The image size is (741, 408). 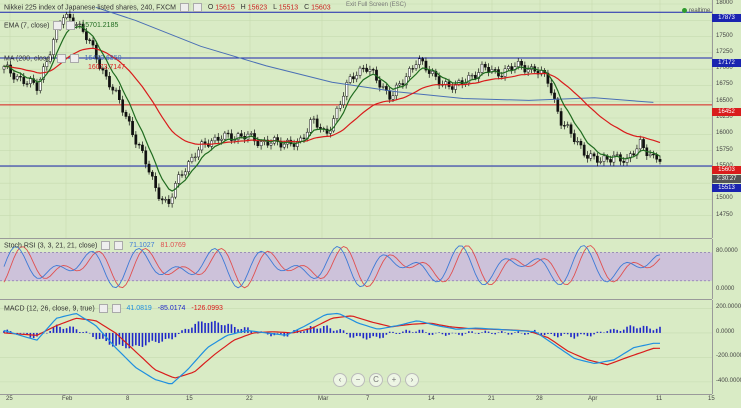 What do you see at coordinates (197, 7) in the screenshot?
I see `legend-close-icon` at bounding box center [197, 7].